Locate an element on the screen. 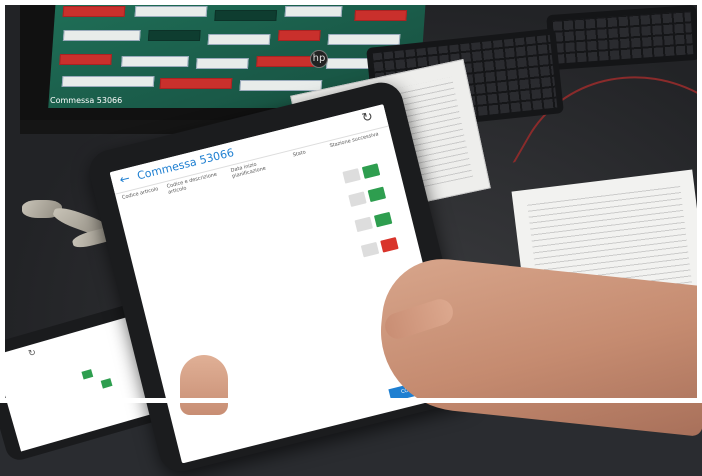 The image size is (702, 476). hp-logo-icon: hp is located at coordinates (319, 59).